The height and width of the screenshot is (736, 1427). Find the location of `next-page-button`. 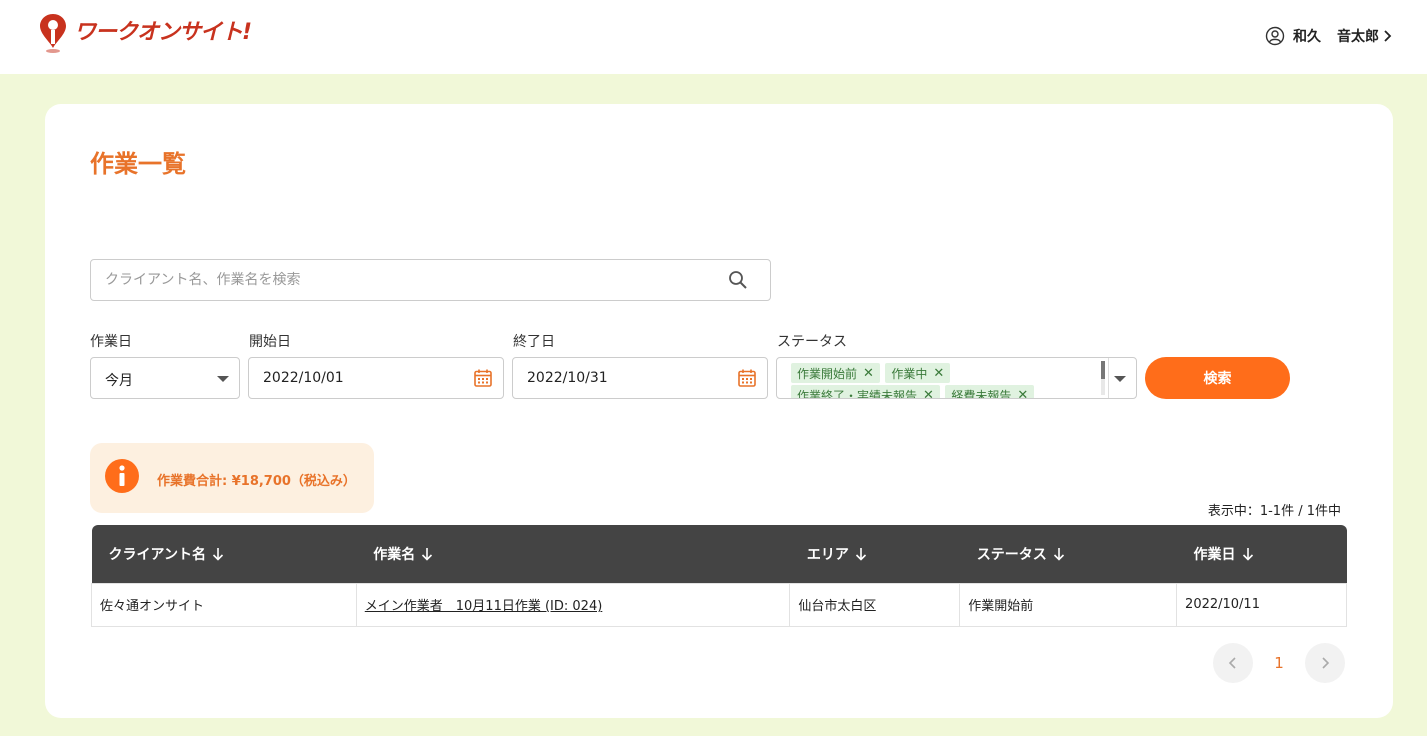

next-page-button is located at coordinates (1325, 663).